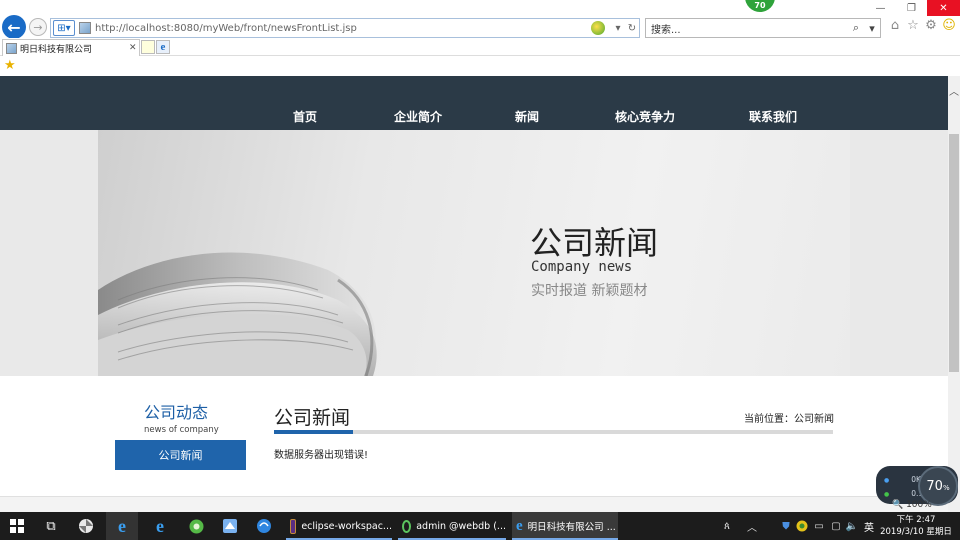 The width and height of the screenshot is (960, 540). Describe the element at coordinates (632, 28) in the screenshot. I see `refresh-icon: ↻` at that location.